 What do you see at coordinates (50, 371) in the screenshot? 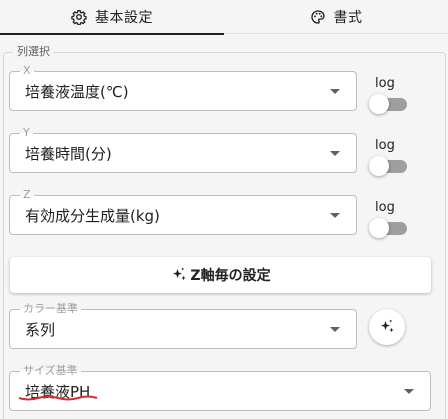
I see `size-basis-label: サイズ基準` at bounding box center [50, 371].